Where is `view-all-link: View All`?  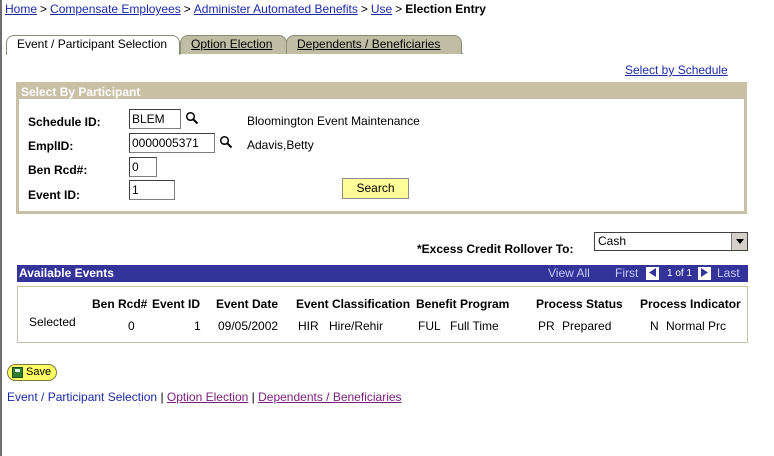 view-all-link: View All is located at coordinates (569, 273).